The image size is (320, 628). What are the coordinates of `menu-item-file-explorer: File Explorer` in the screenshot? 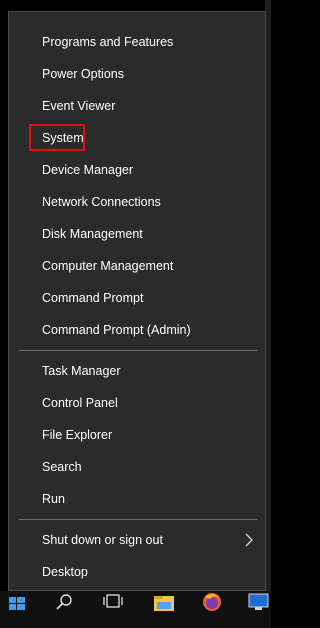 It's located at (137, 435).